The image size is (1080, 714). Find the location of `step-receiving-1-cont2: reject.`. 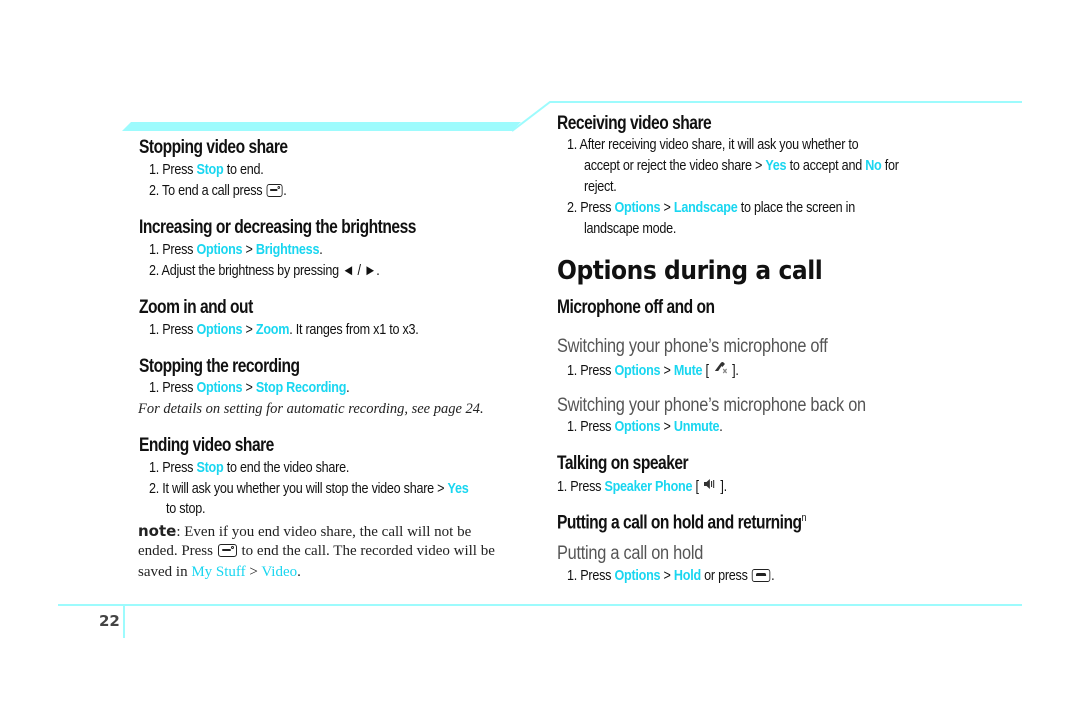

step-receiving-1-cont2: reject. is located at coordinates (600, 186).